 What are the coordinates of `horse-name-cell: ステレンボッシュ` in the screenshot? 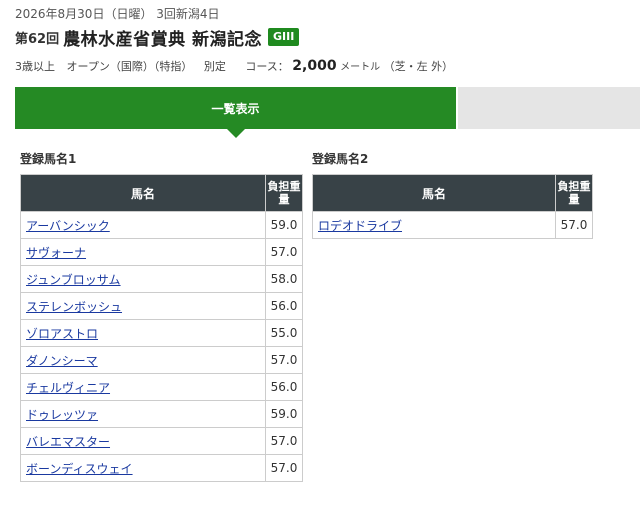 It's located at (143, 306).